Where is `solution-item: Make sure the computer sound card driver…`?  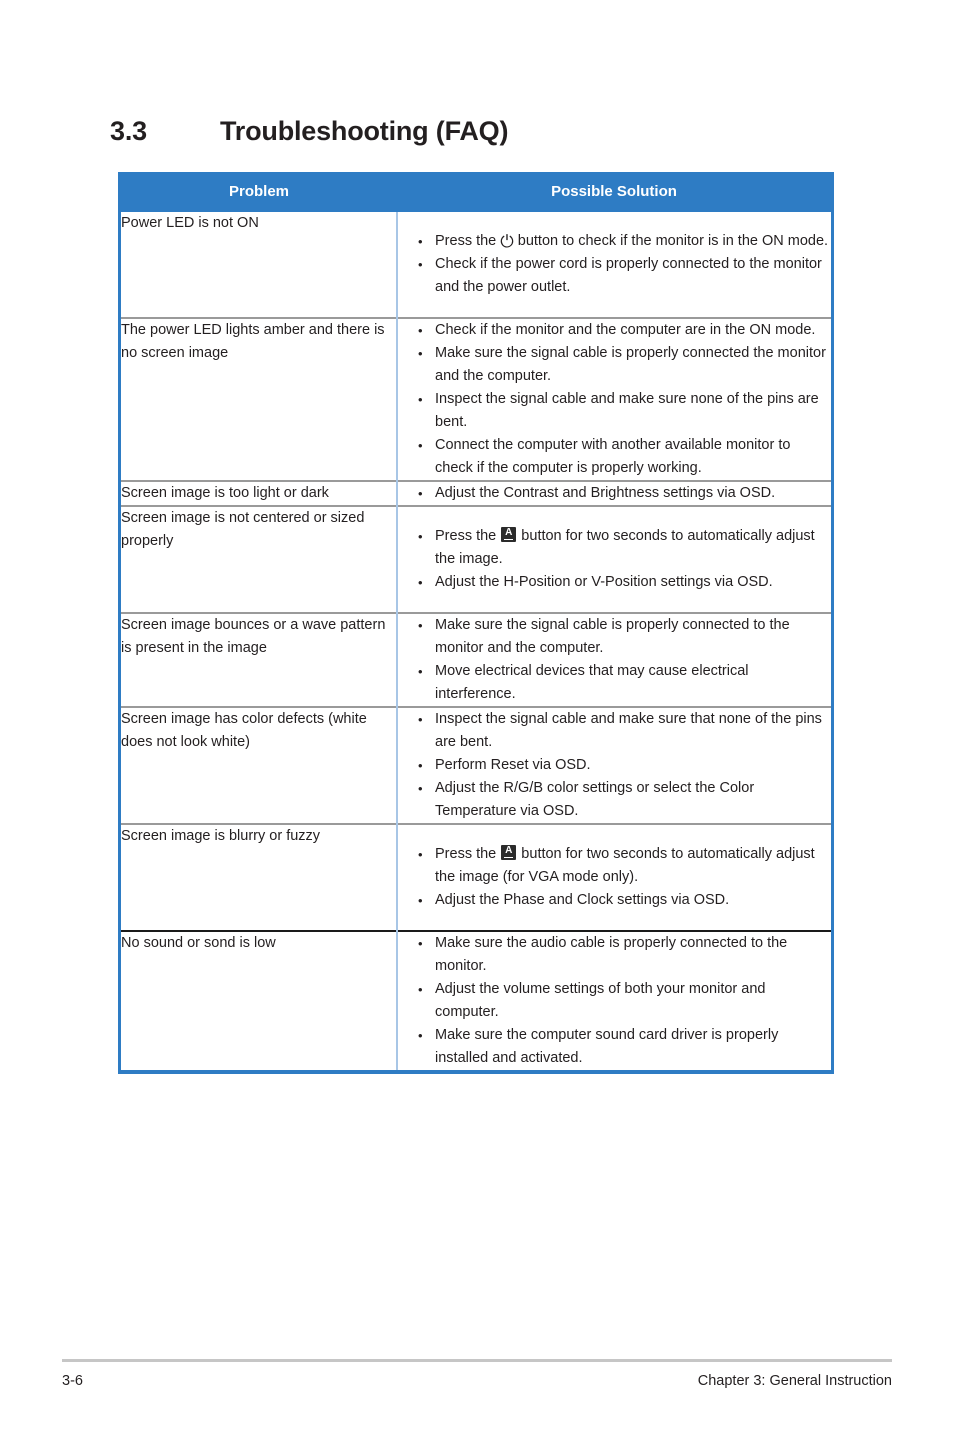 solution-item: Make sure the computer sound card driver… is located at coordinates (614, 1047).